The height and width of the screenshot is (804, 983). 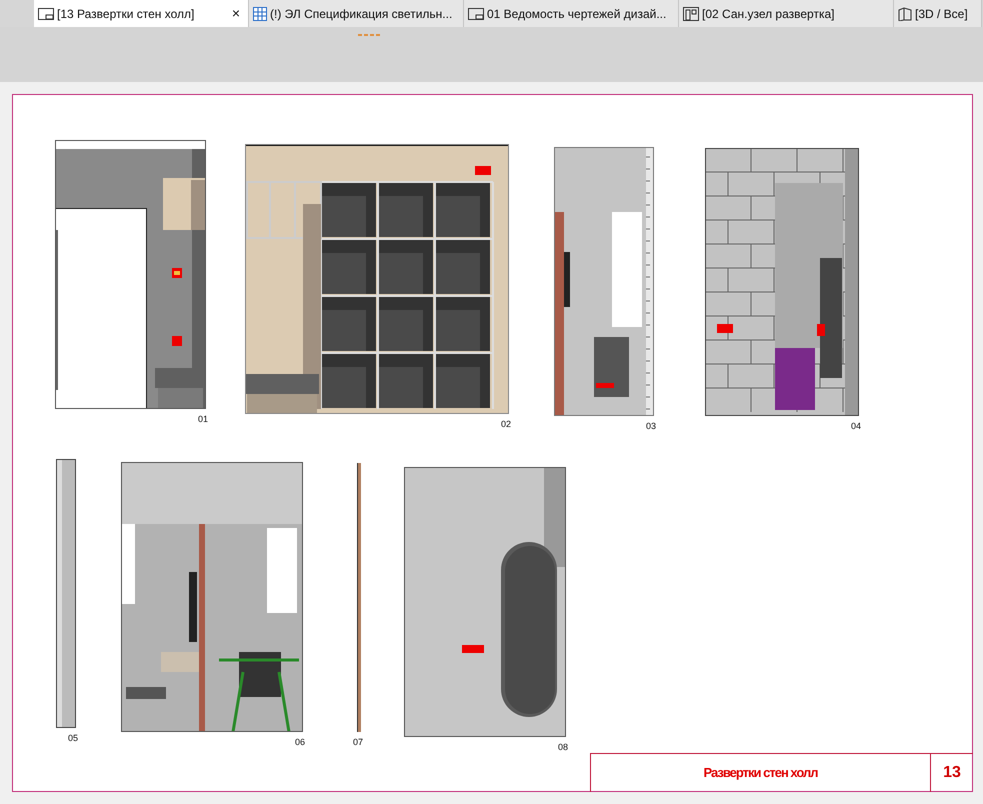 What do you see at coordinates (856, 426) in the screenshot?
I see `drawing-number: 04` at bounding box center [856, 426].